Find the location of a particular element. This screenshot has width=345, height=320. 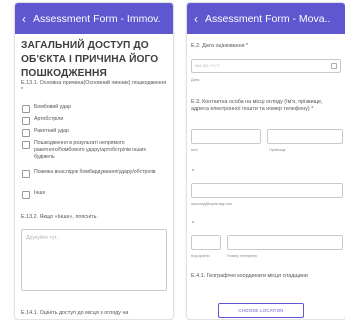

first-name-caption: Ім'я is located at coordinates (194, 150).